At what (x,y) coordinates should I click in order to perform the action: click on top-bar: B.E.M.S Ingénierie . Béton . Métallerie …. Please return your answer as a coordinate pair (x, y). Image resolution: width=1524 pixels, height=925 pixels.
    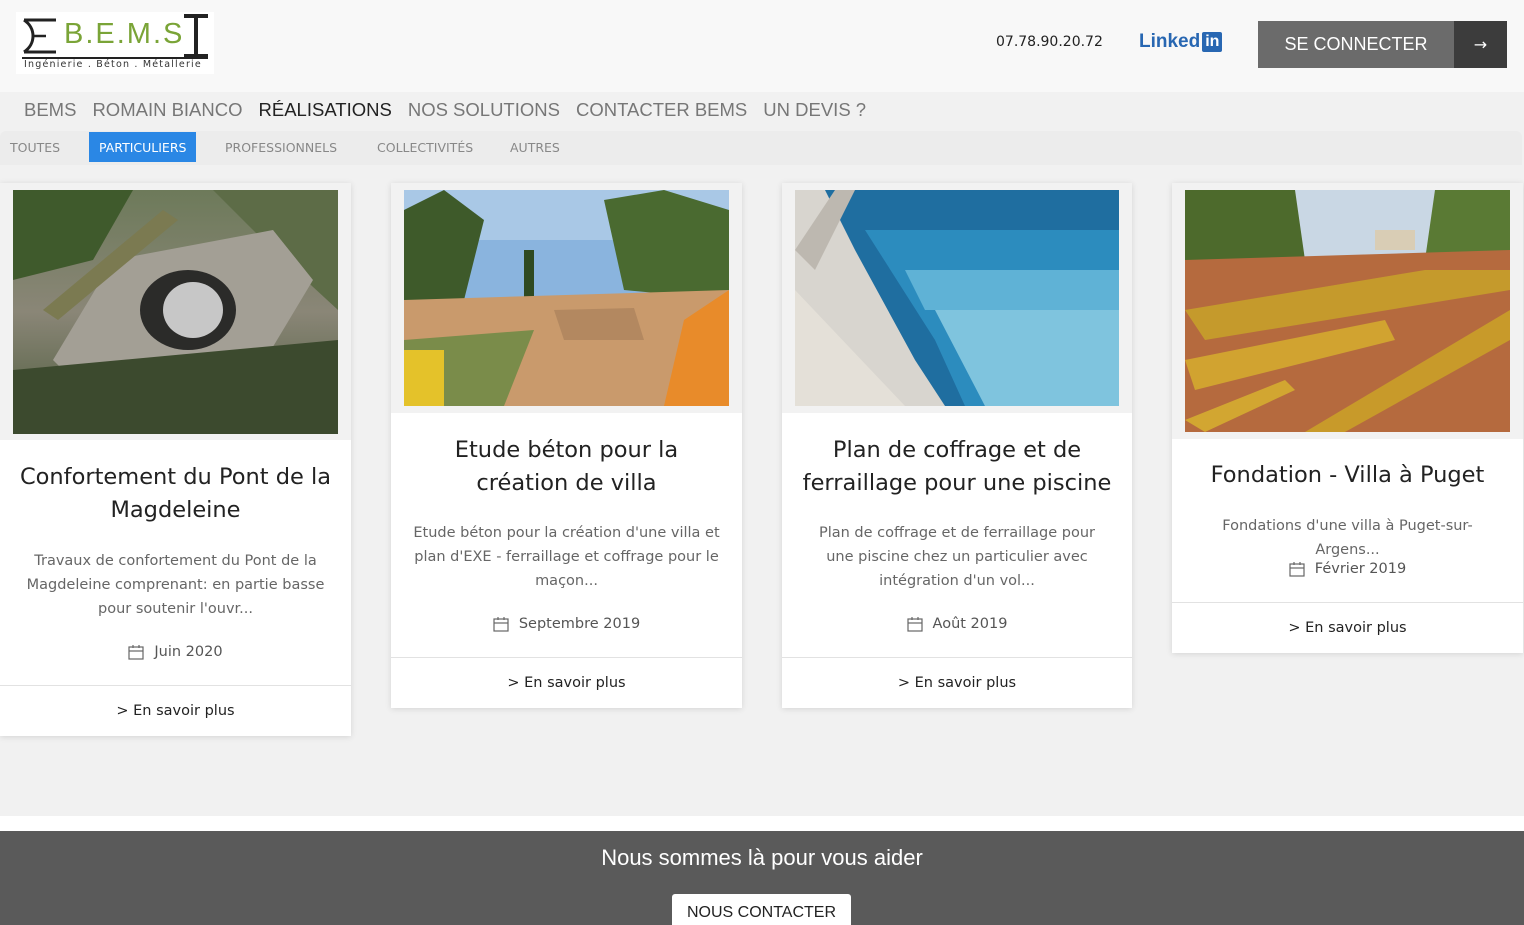
    Looking at the image, I should click on (762, 46).